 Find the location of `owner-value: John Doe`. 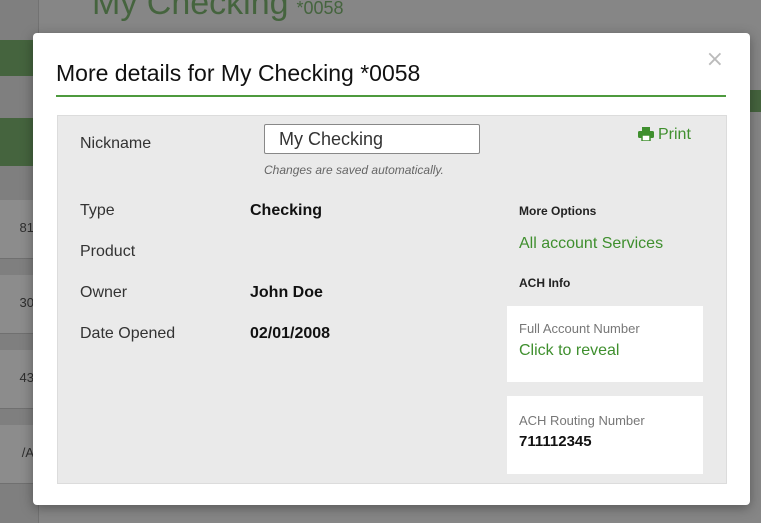

owner-value: John Doe is located at coordinates (286, 292).